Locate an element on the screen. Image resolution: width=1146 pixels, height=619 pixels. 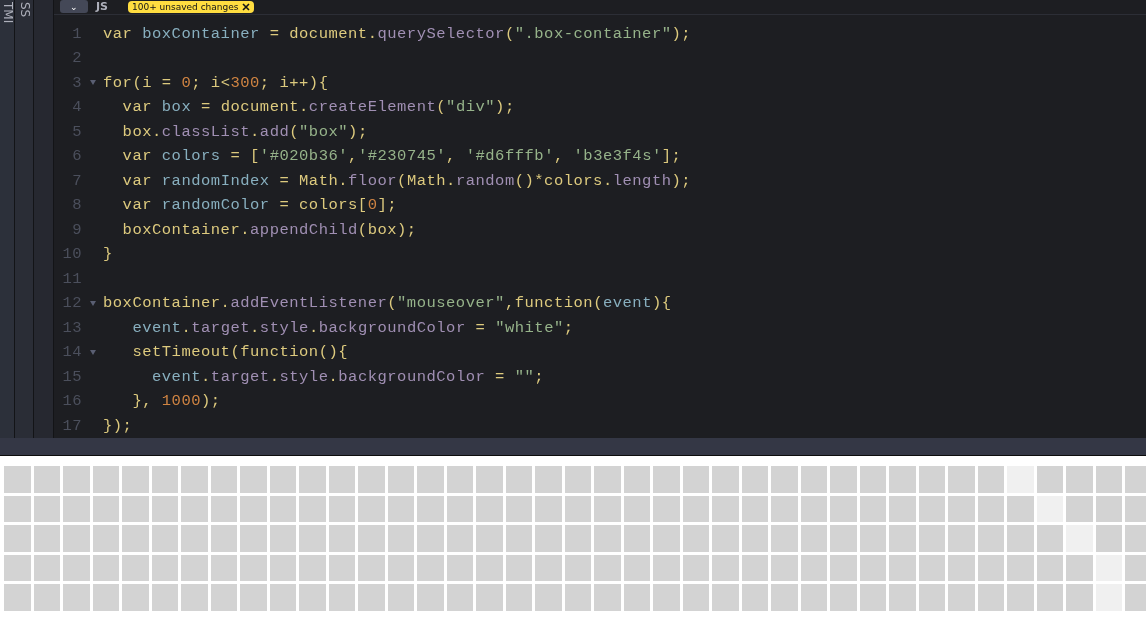
css-tab: SS is located at coordinates (24, 10).